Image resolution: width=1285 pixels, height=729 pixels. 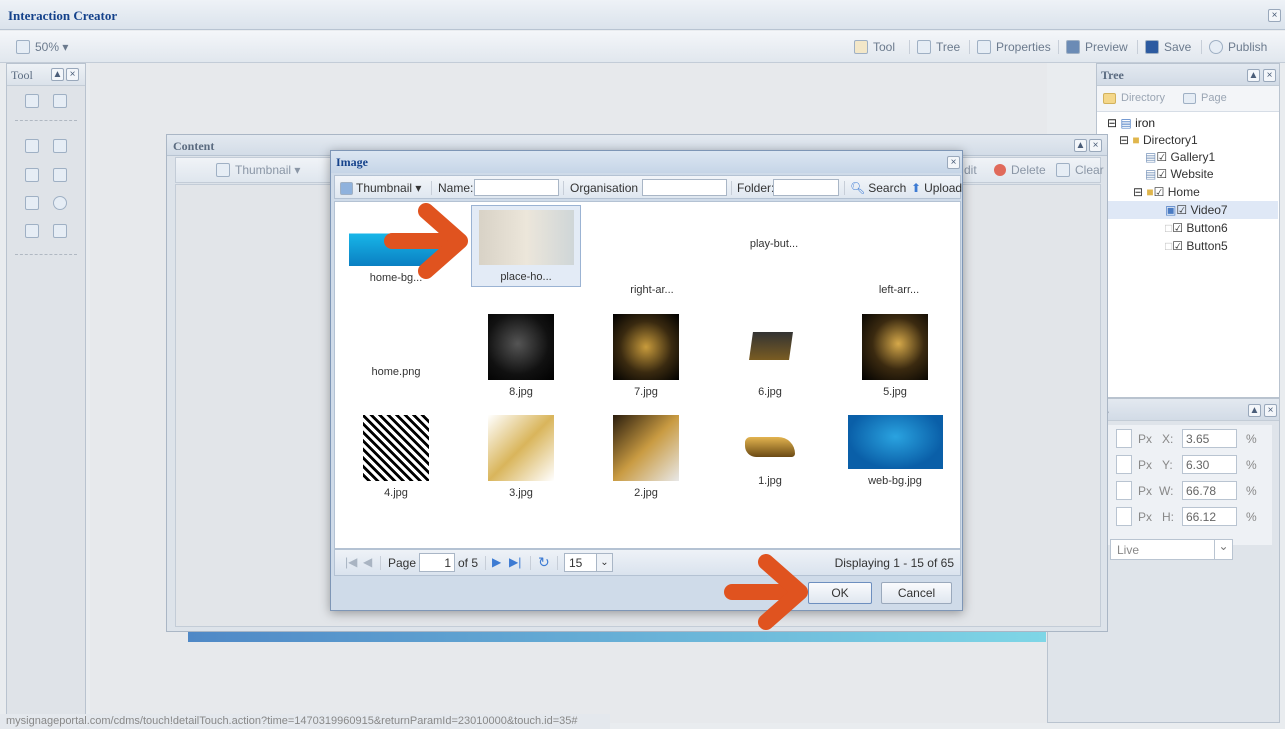 What do you see at coordinates (258, 170) in the screenshot?
I see `content-thumbnail-button: Thumbnail ▾` at bounding box center [258, 170].